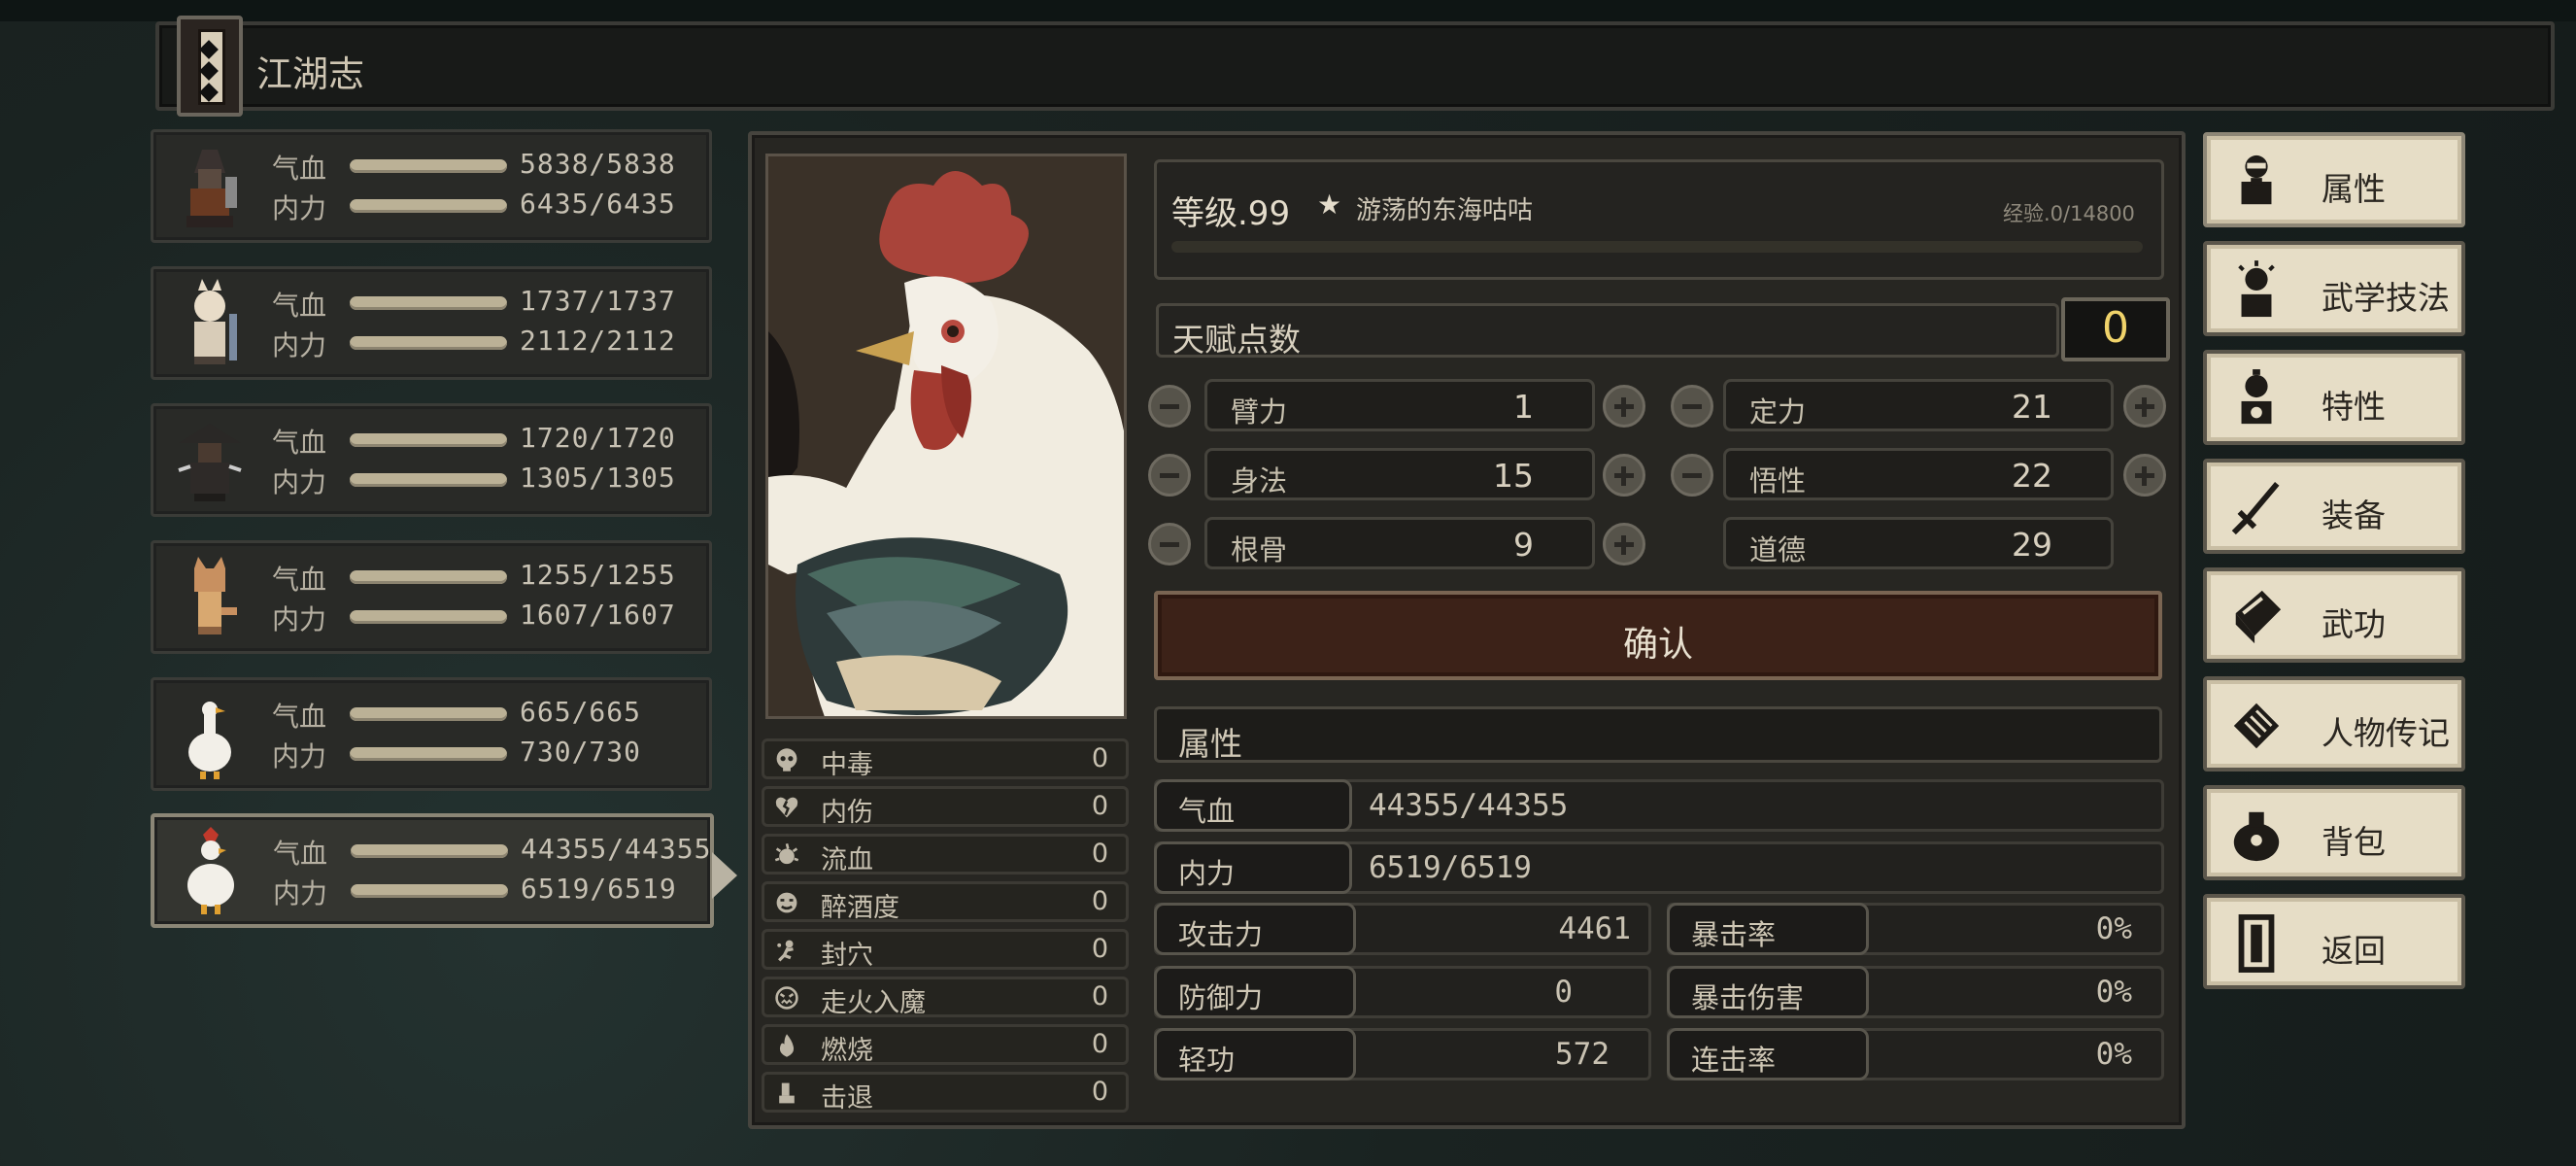  Describe the element at coordinates (2334, 179) in the screenshot. I see `menu-attributes-button: 属性` at that location.